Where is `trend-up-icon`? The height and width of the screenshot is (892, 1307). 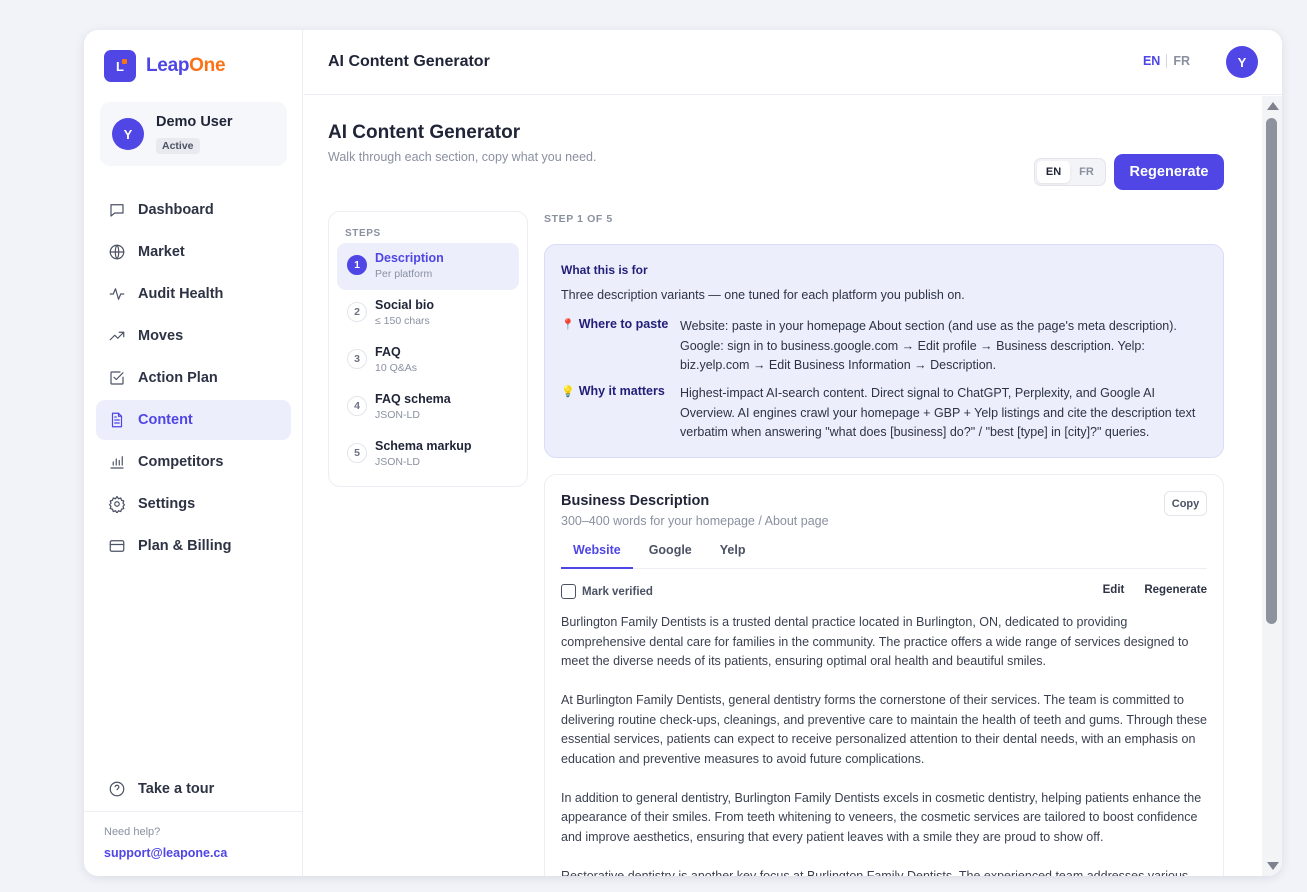 trend-up-icon is located at coordinates (117, 336).